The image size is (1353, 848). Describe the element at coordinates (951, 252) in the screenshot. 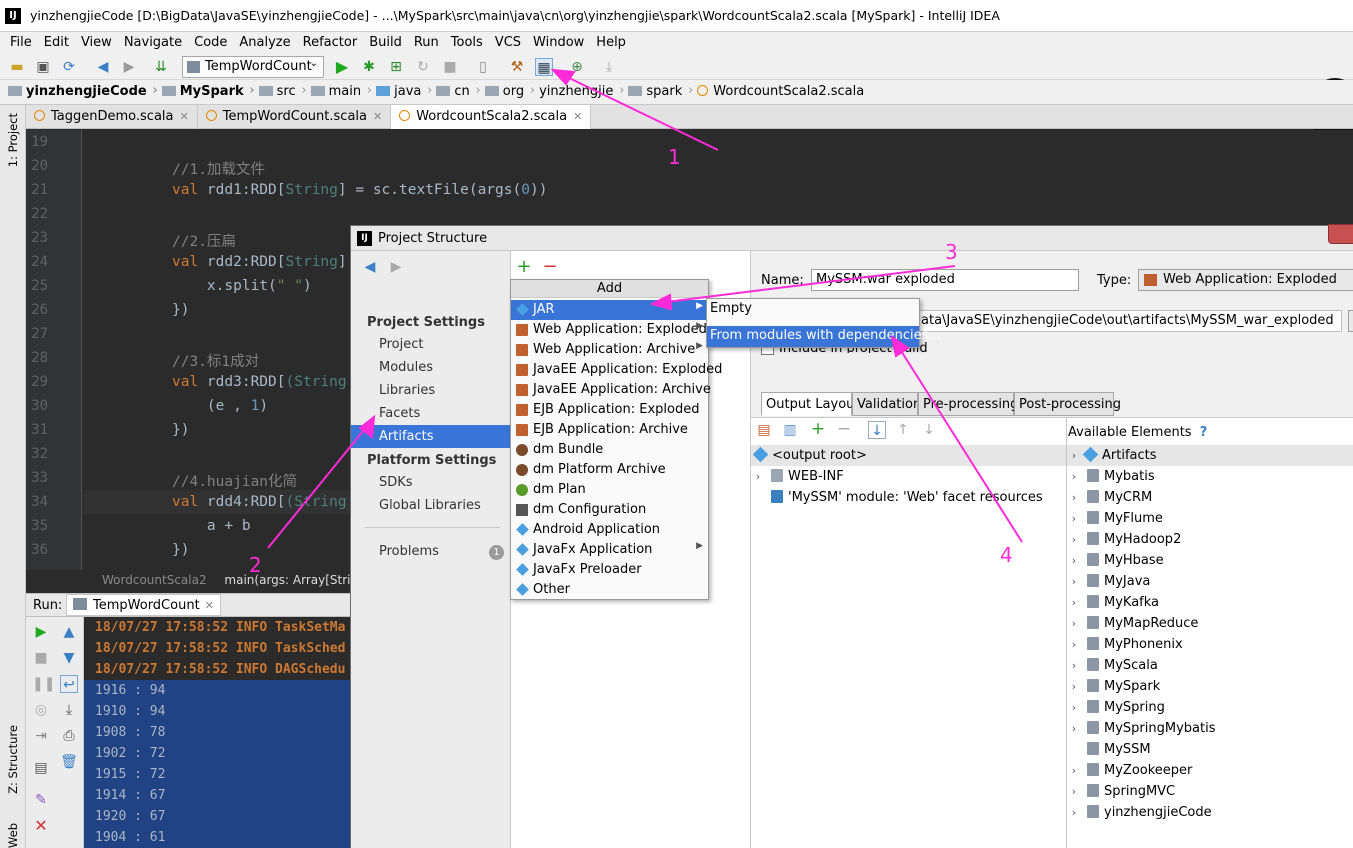

I see `annotation-3: 3` at that location.